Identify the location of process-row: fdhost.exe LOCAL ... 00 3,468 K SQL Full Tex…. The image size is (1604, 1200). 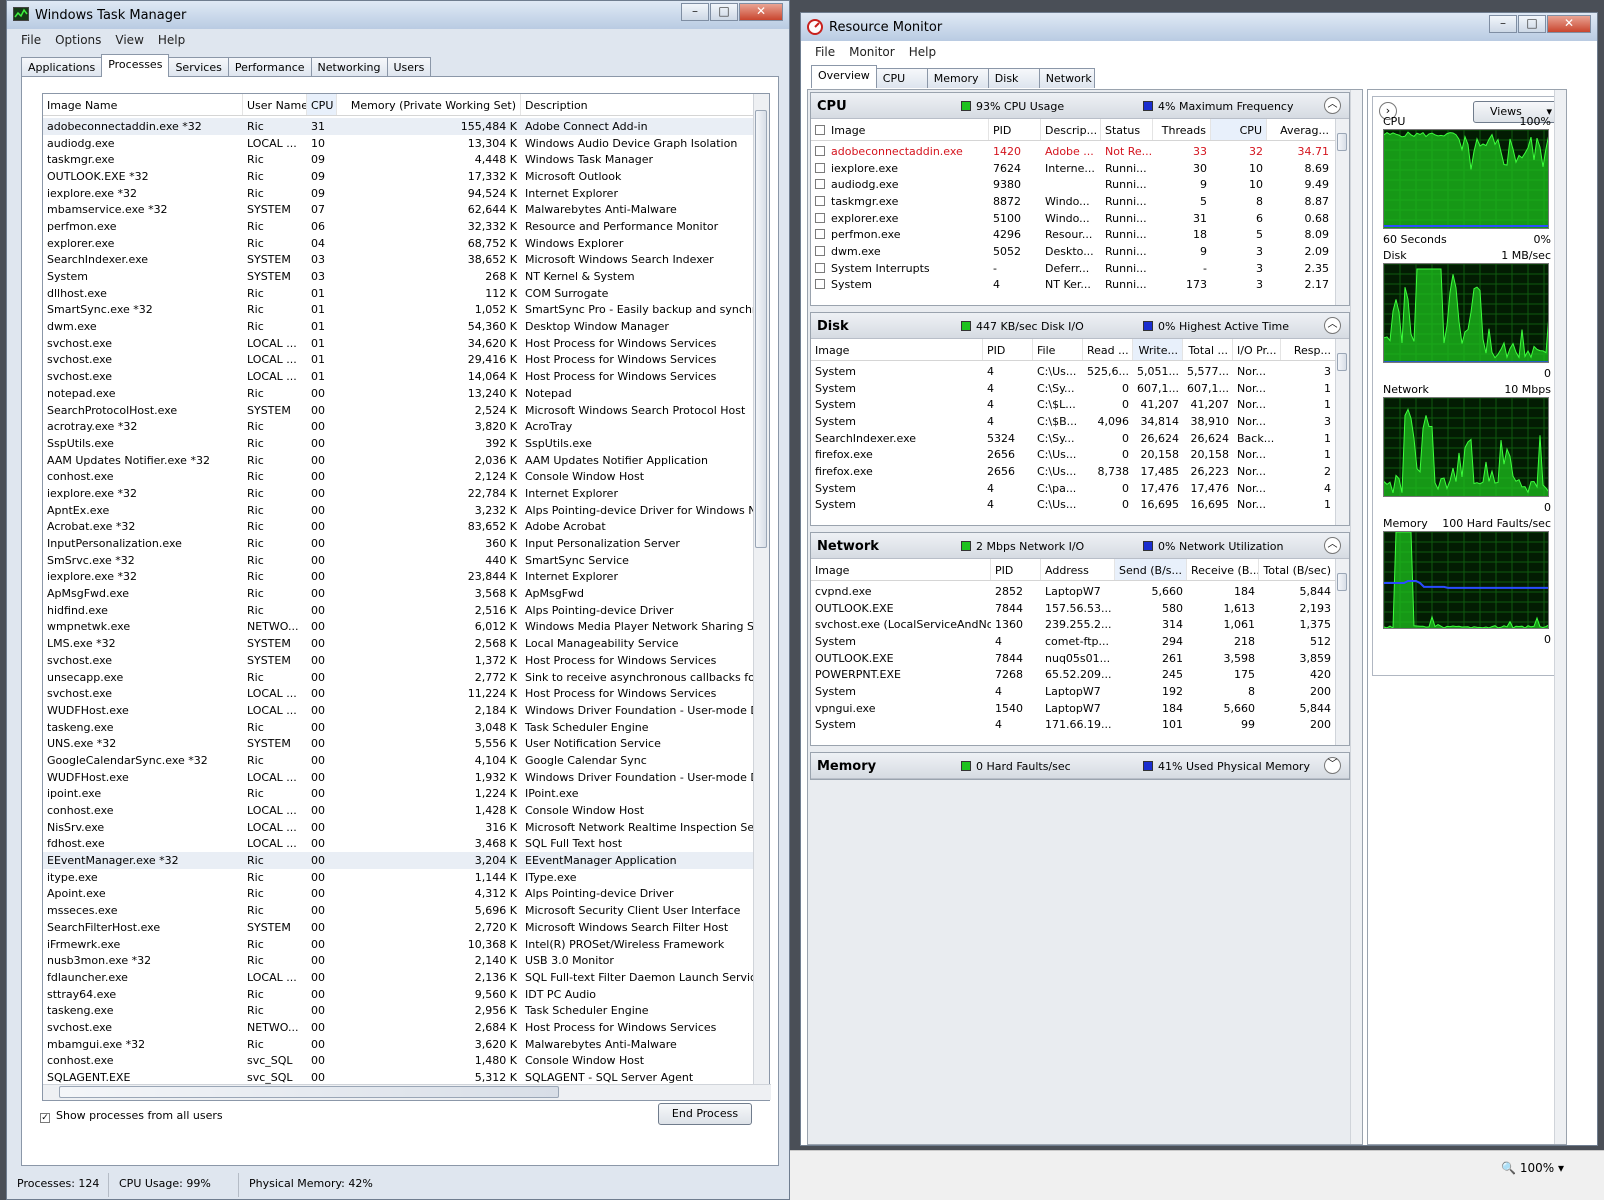
(398, 844).